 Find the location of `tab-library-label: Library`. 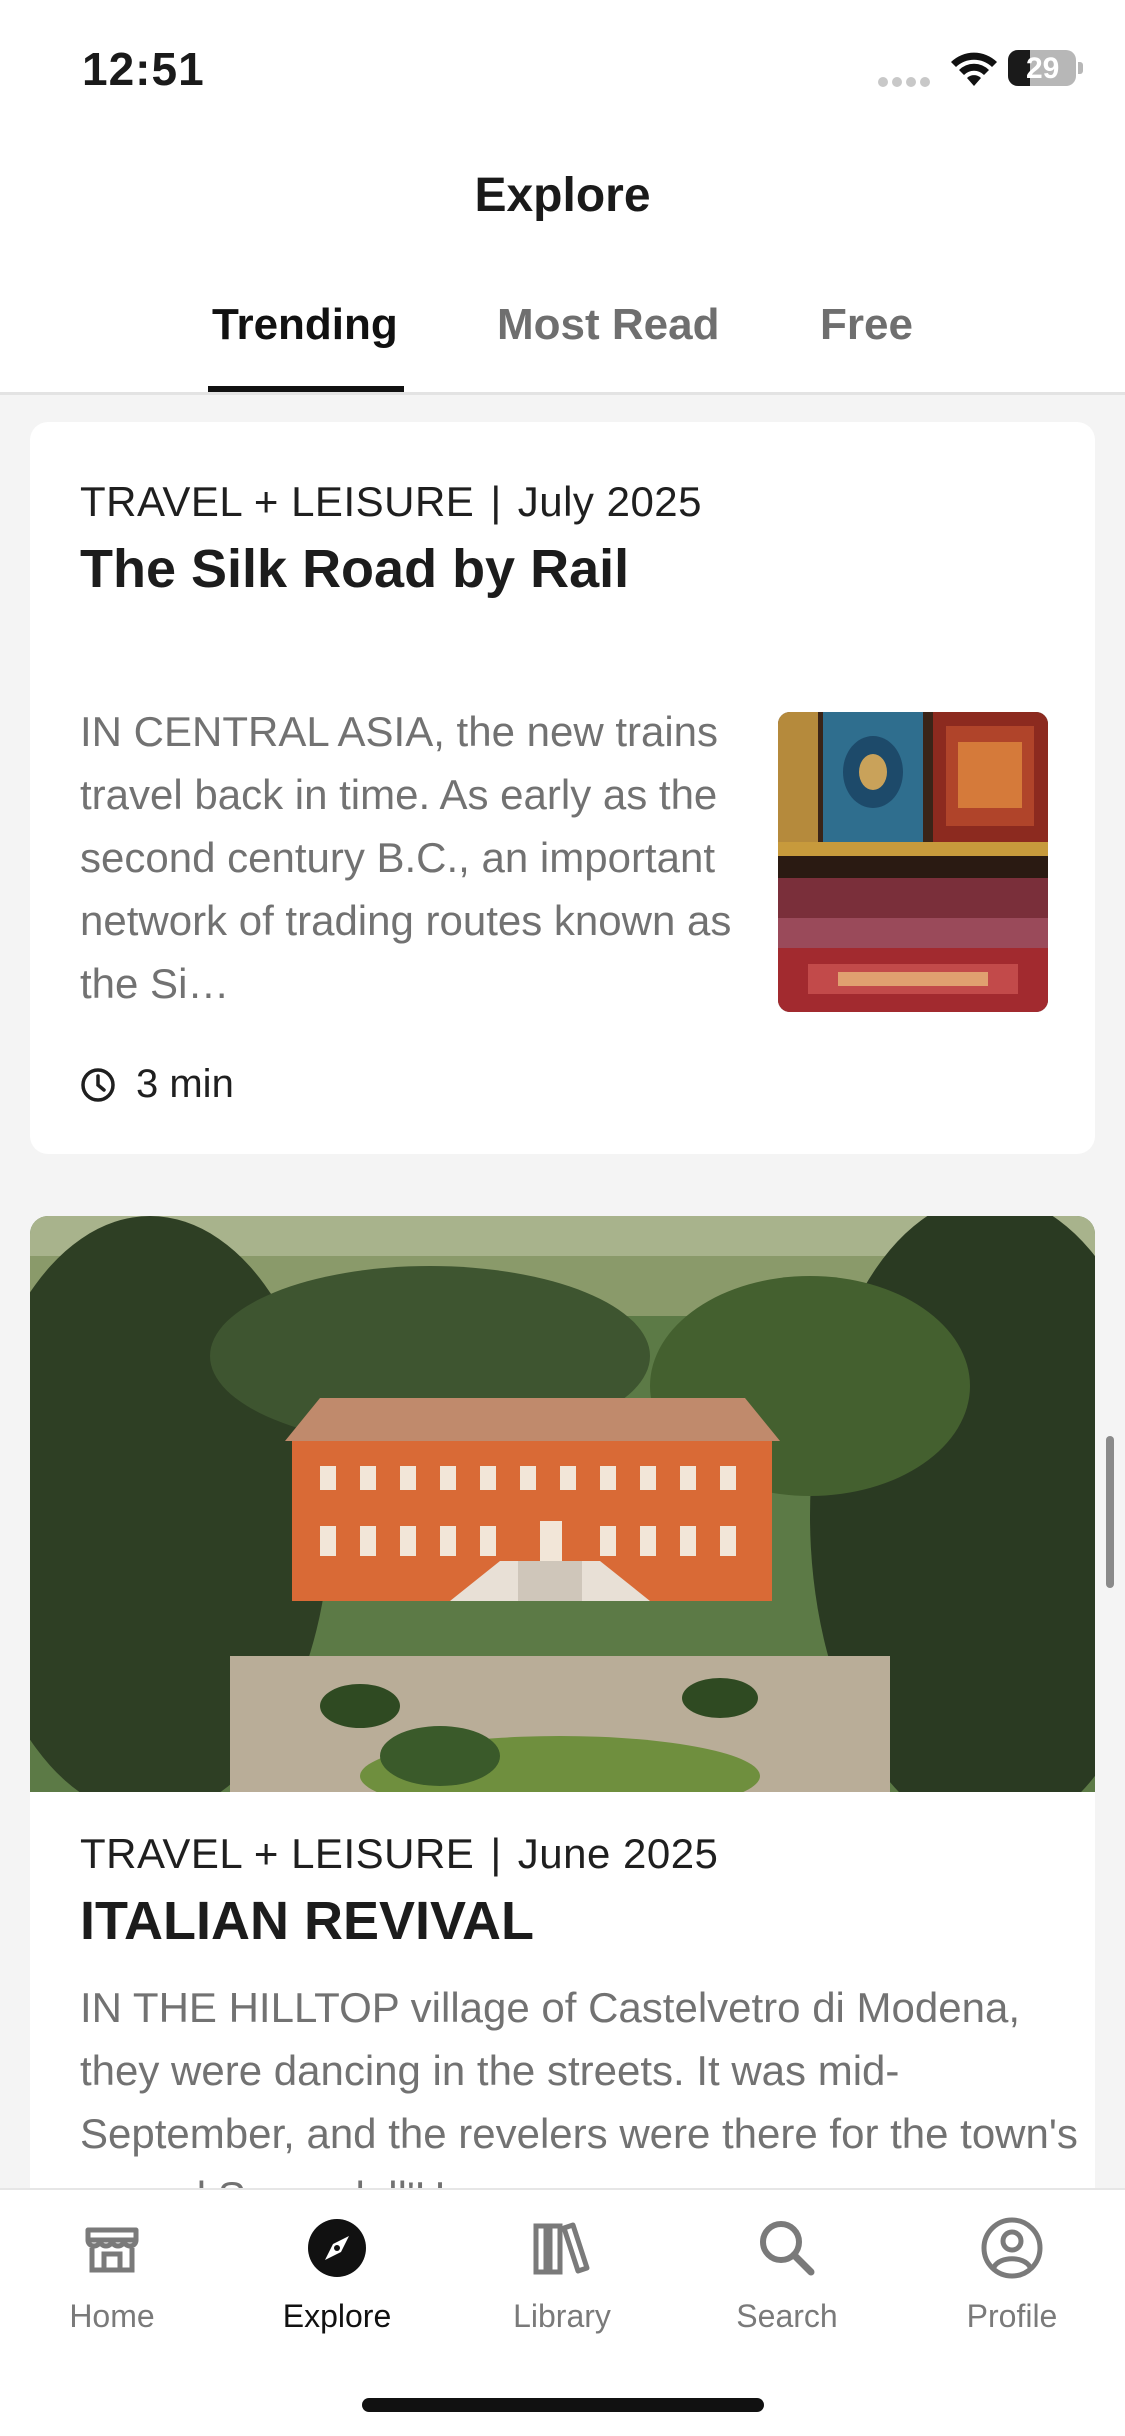

tab-library-label: Library is located at coordinates (562, 2316).